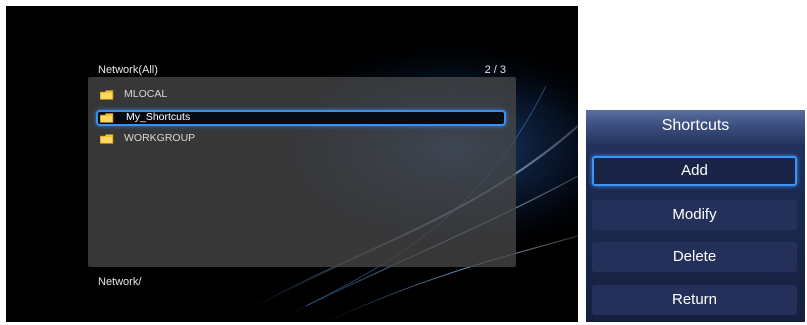 This screenshot has height=325, width=807. I want to click on add-button: Add, so click(694, 171).